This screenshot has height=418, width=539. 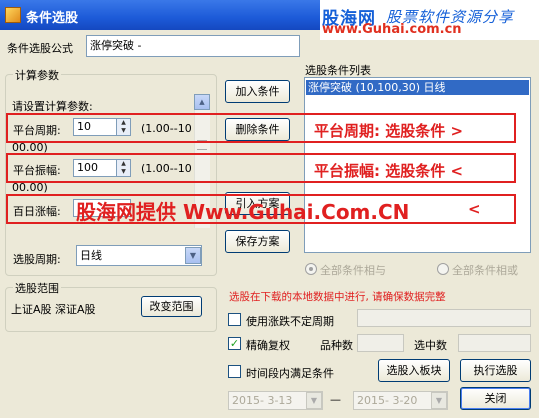 What do you see at coordinates (116, 45) in the screenshot?
I see `formula-value: 涨停突破 -` at bounding box center [116, 45].